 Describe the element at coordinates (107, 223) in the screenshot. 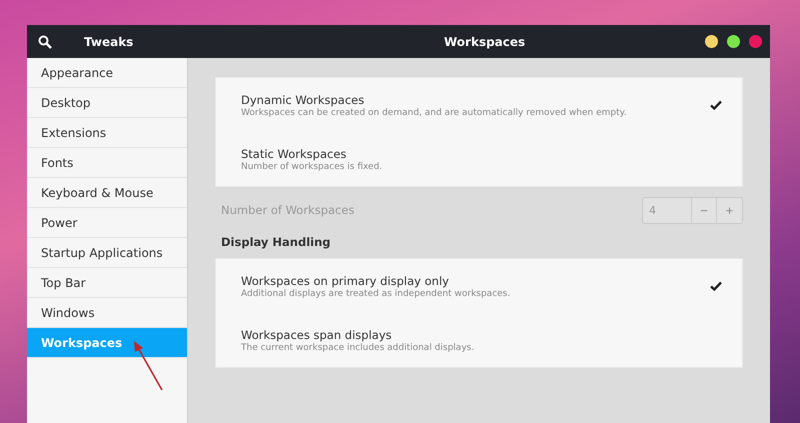

I see `sidebar-item: Power` at that location.